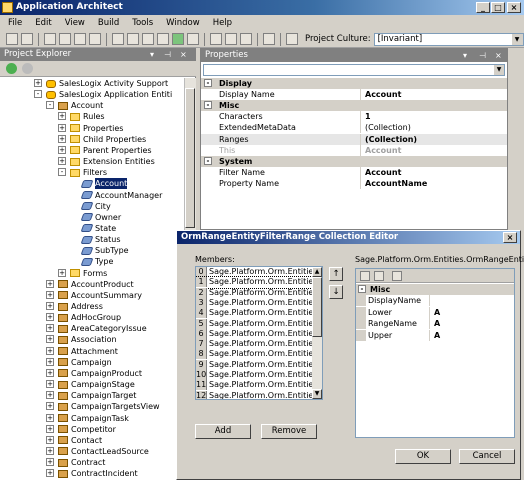  What do you see at coordinates (379, 276) in the screenshot?
I see `alphabetical-icon` at bounding box center [379, 276].